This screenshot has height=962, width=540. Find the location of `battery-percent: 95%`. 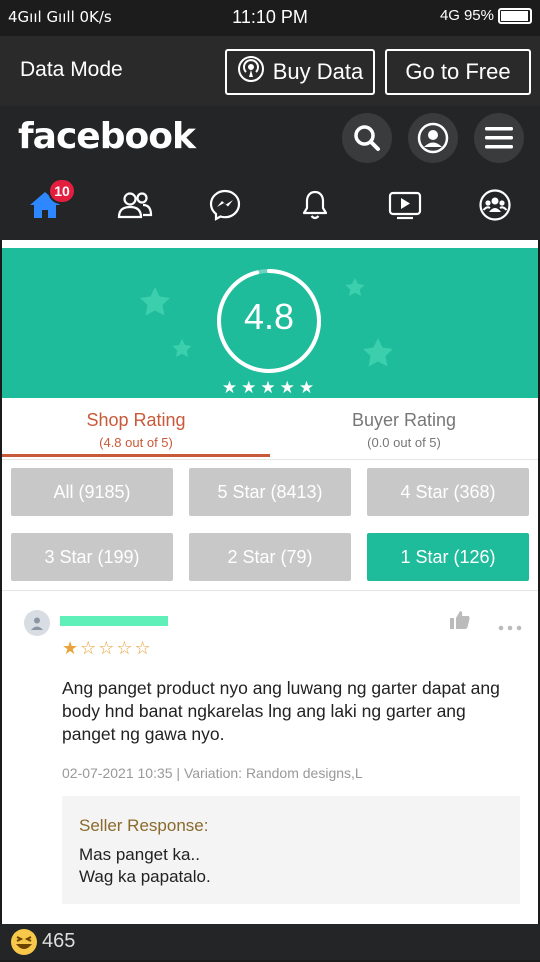

battery-percent: 95% is located at coordinates (478, 15).